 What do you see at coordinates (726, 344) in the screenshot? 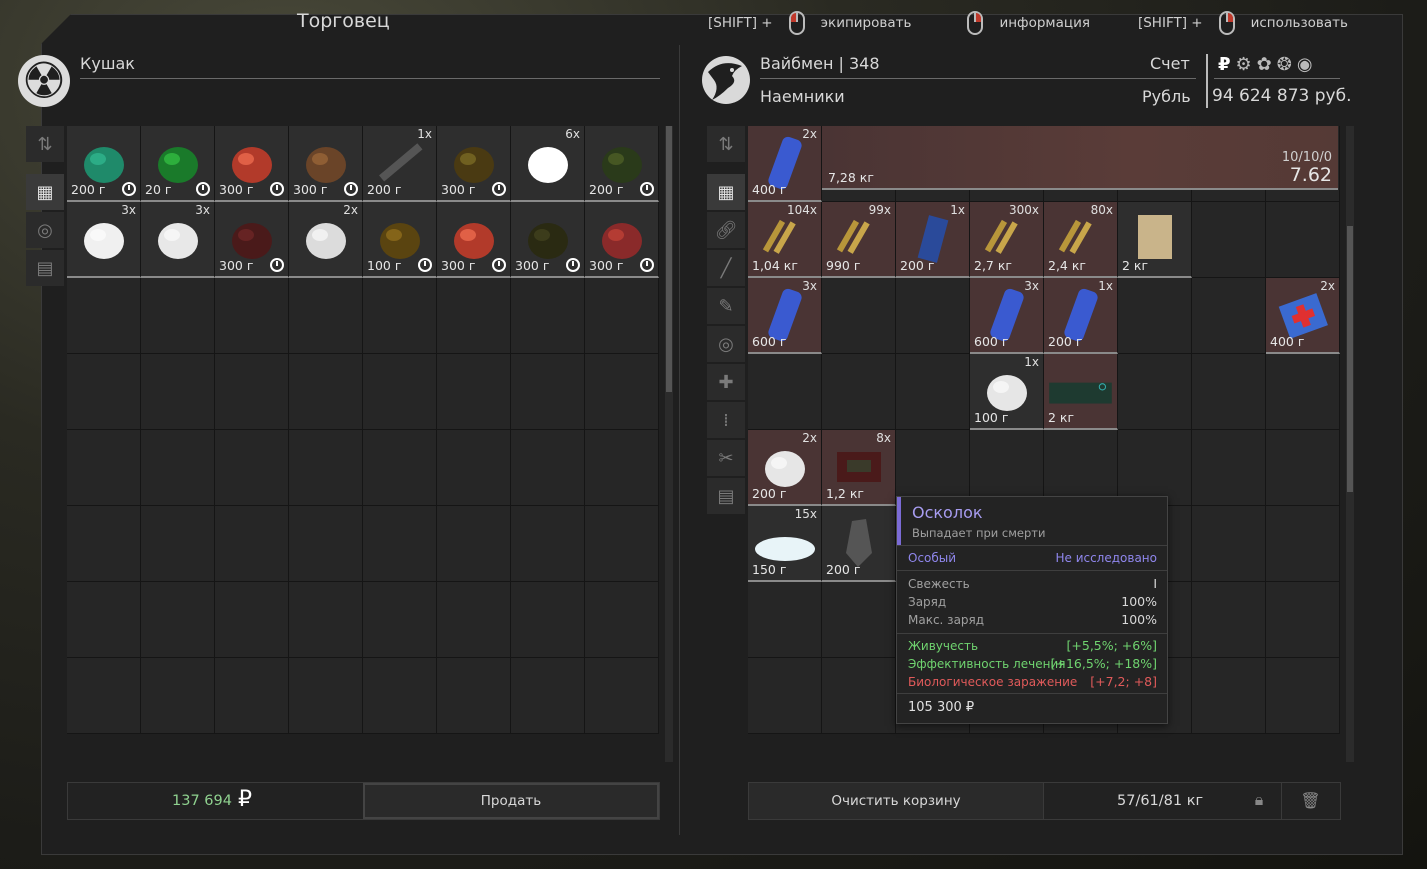
I see `artifact-filter-icon-right: ◎` at bounding box center [726, 344].